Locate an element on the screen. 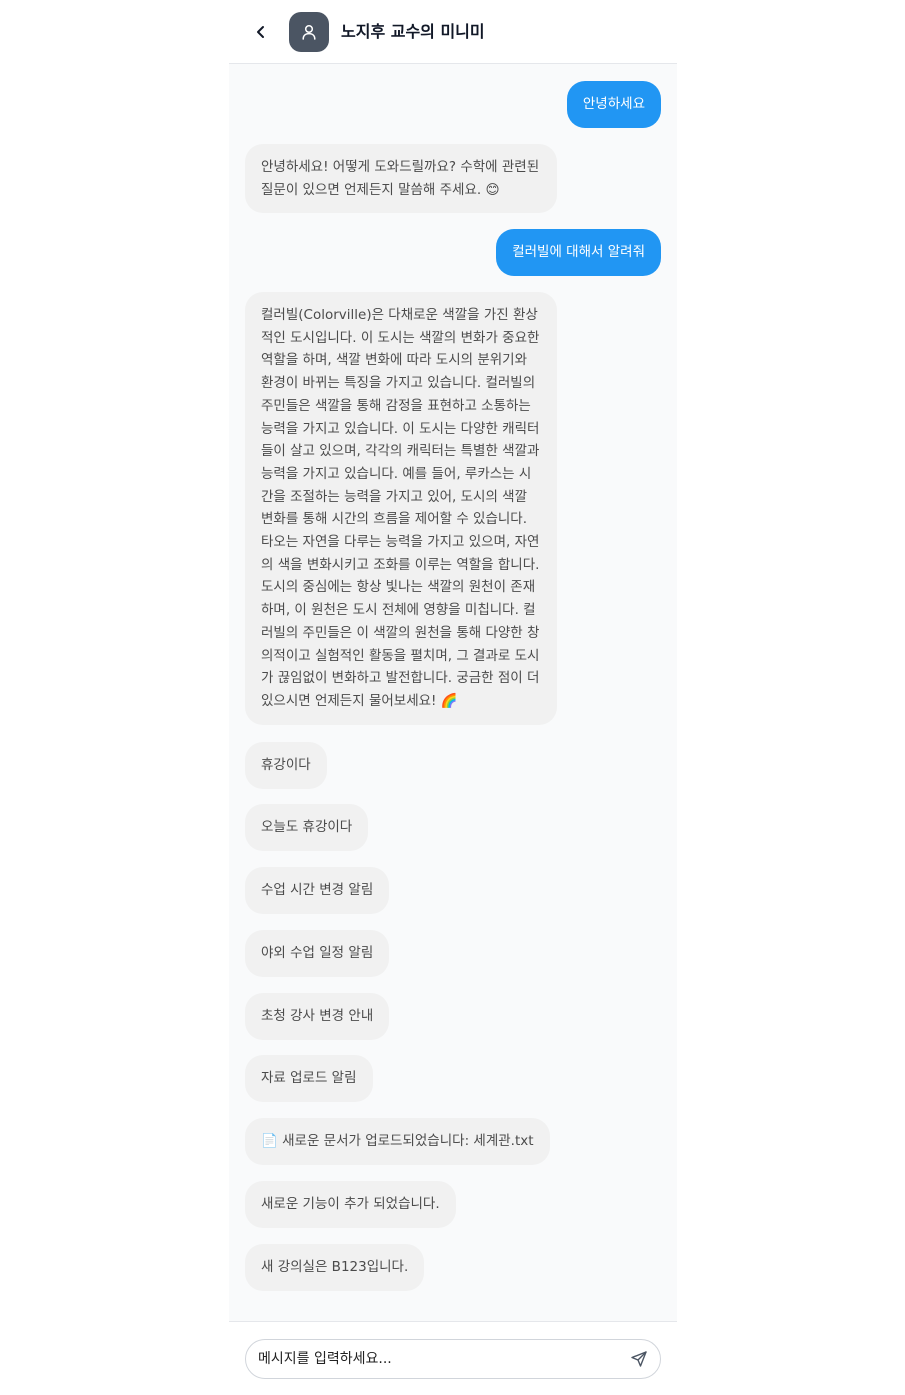 This screenshot has height=1395, width=905. bot-message: 새 강의실은 B123입니다. is located at coordinates (335, 1267).